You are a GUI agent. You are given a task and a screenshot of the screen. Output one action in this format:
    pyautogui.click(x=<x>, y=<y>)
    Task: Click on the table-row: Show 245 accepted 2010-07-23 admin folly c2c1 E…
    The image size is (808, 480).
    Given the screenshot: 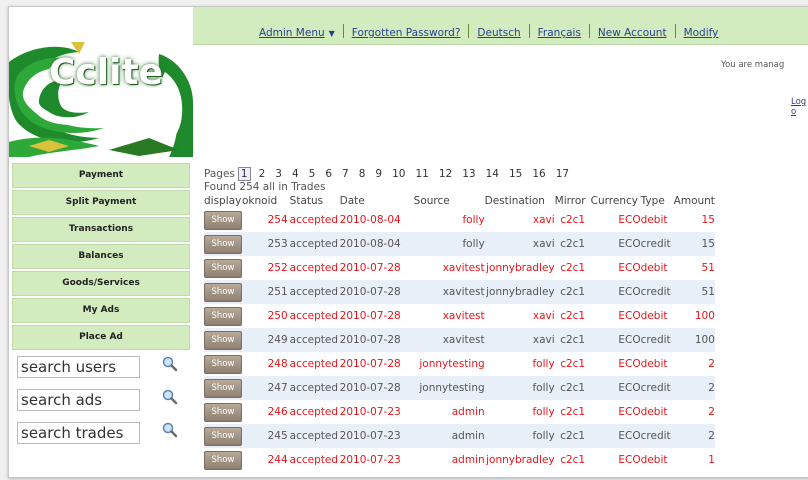 What is the action you would take?
    pyautogui.click(x=459, y=436)
    